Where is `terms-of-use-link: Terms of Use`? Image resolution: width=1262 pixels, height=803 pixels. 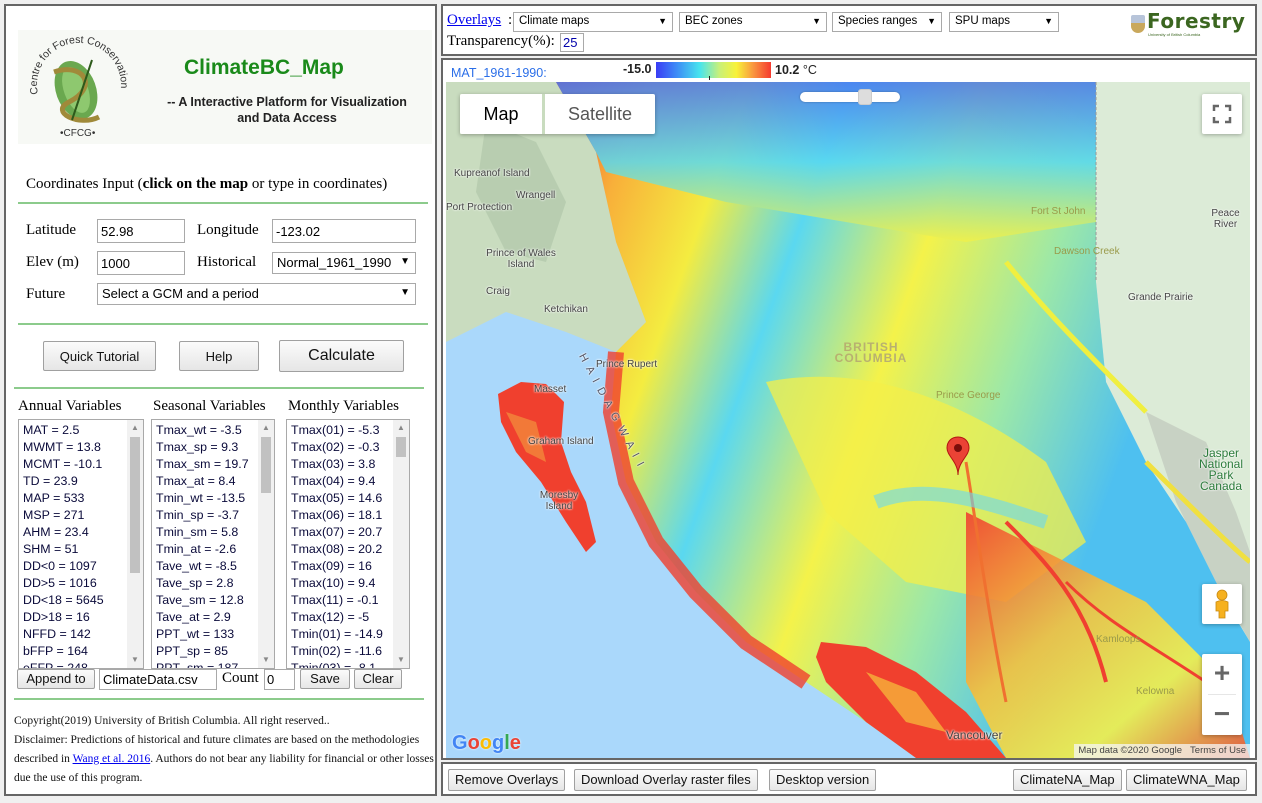 terms-of-use-link: Terms of Use is located at coordinates (1218, 751).